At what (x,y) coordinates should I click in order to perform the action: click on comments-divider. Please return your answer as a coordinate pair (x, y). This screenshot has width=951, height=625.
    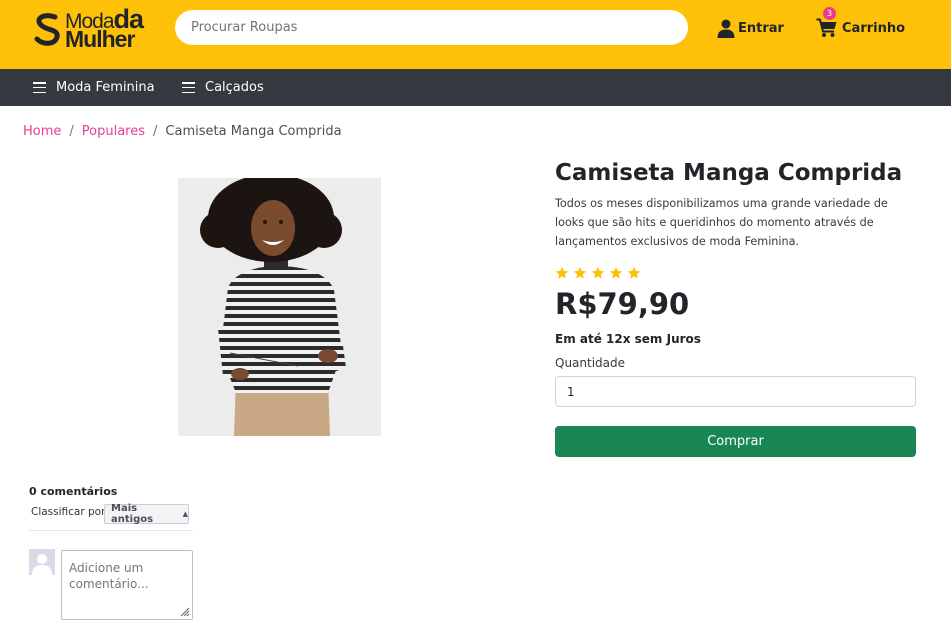
    Looking at the image, I should click on (111, 530).